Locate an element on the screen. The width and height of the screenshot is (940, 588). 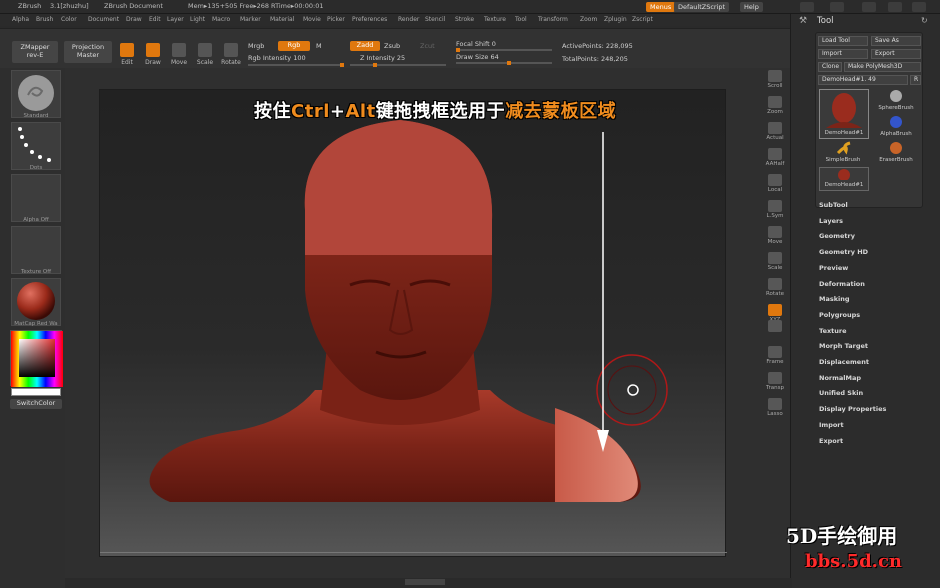
menu-zoom: Zoom is located at coordinates (588, 19).